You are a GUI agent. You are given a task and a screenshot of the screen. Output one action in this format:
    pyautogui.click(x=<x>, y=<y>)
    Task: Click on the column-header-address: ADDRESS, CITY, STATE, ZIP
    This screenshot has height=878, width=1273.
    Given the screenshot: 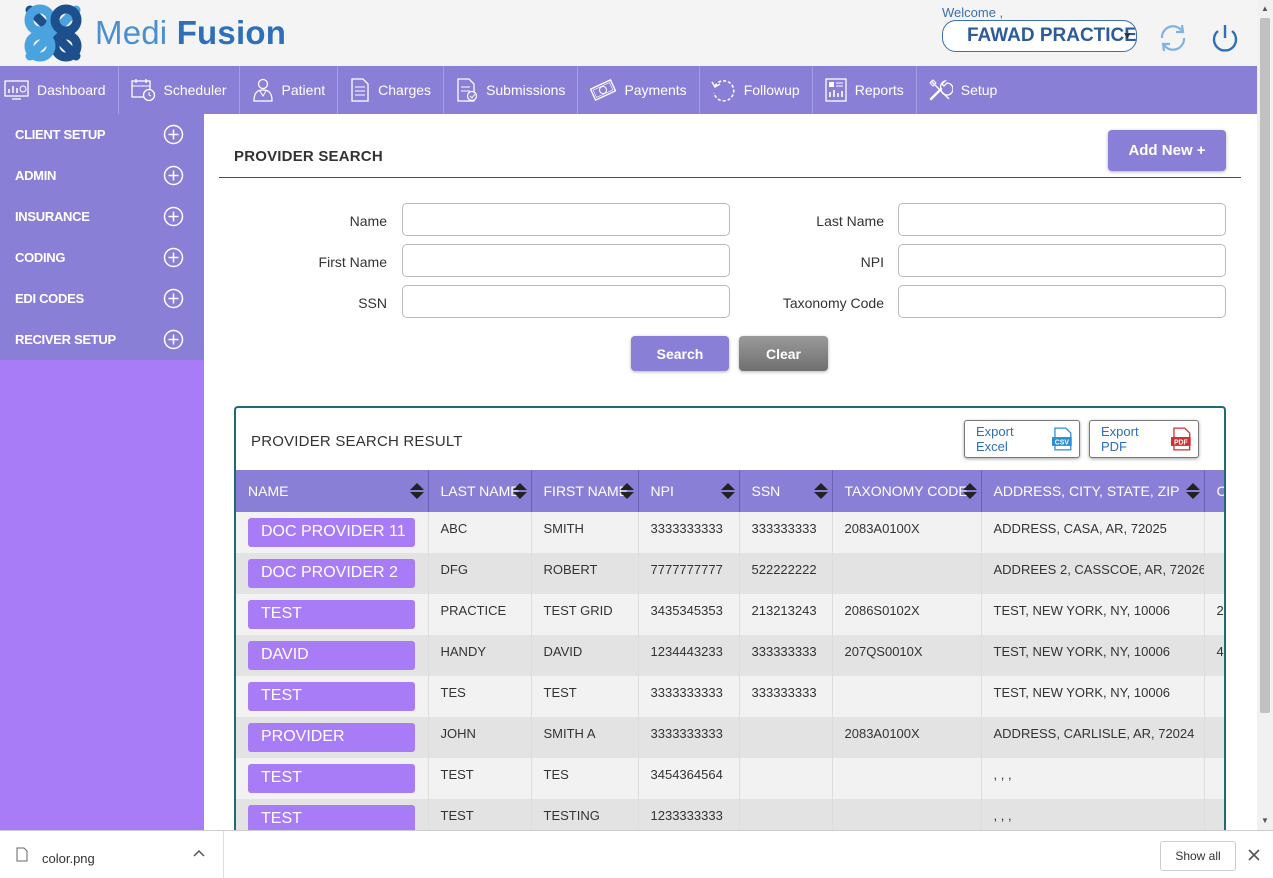 What is the action you would take?
    pyautogui.click(x=1093, y=491)
    